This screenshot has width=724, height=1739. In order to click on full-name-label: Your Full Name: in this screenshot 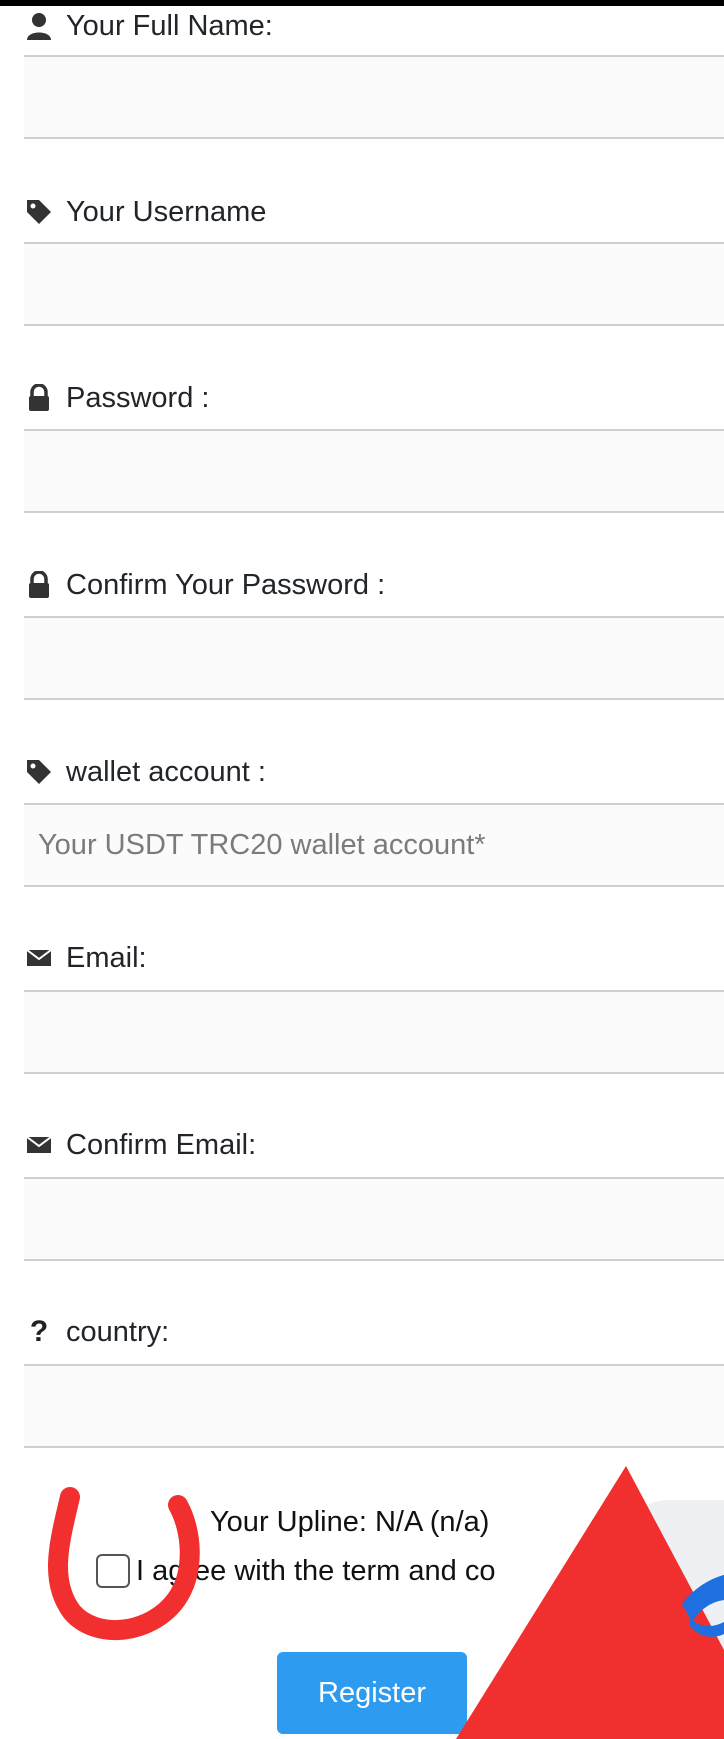, I will do `click(148, 26)`.